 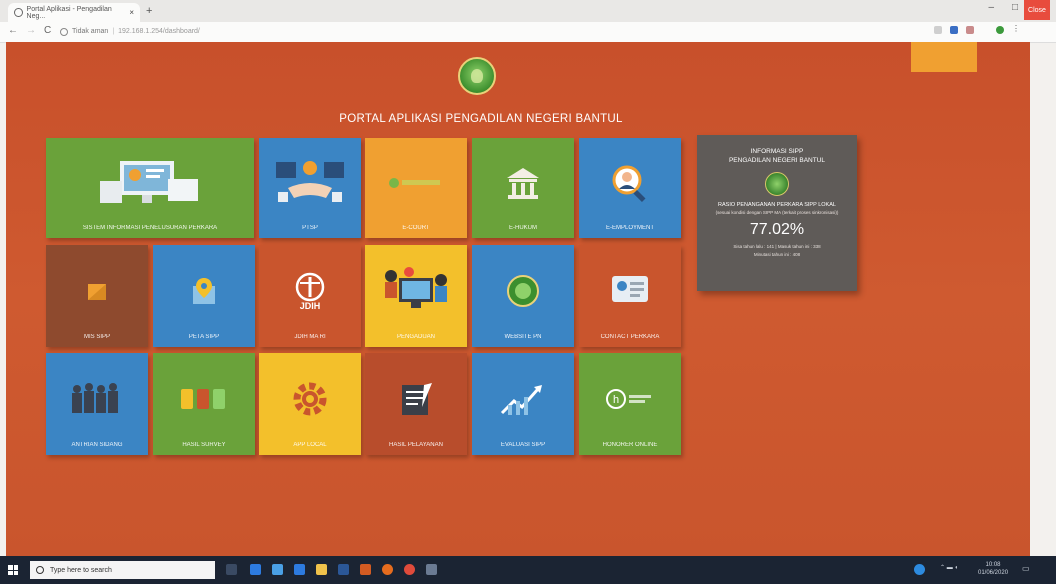 I want to click on maximize-button: □, so click(x=1015, y=7).